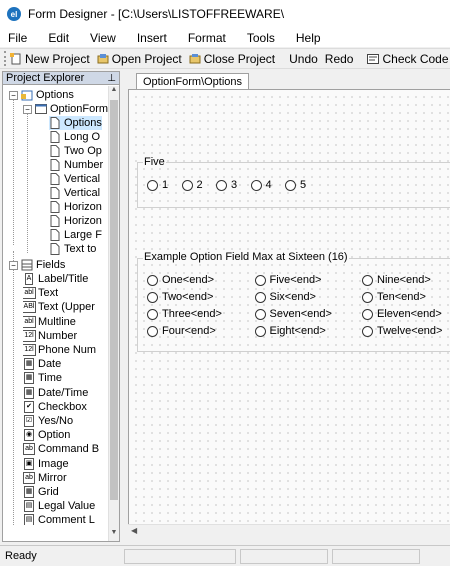 Image resolution: width=450 pixels, height=566 pixels. What do you see at coordinates (308, 38) in the screenshot?
I see `menu-help: Help` at bounding box center [308, 38].